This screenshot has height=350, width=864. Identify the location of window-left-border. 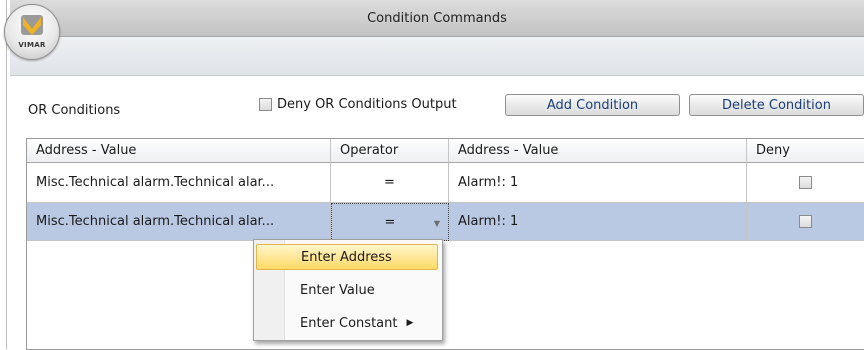
(5, 174).